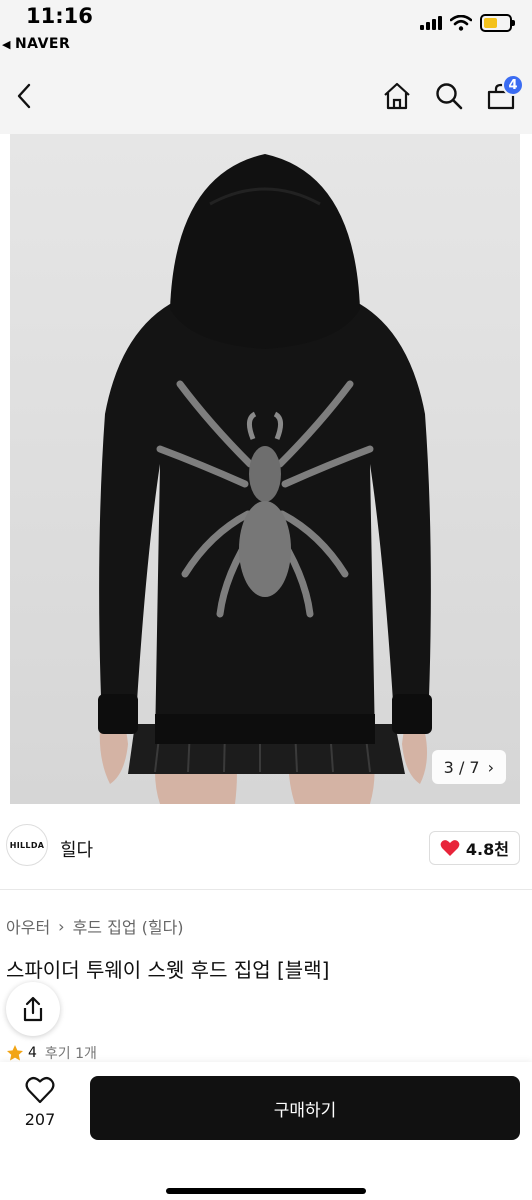  I want to click on share-button, so click(33, 1009).